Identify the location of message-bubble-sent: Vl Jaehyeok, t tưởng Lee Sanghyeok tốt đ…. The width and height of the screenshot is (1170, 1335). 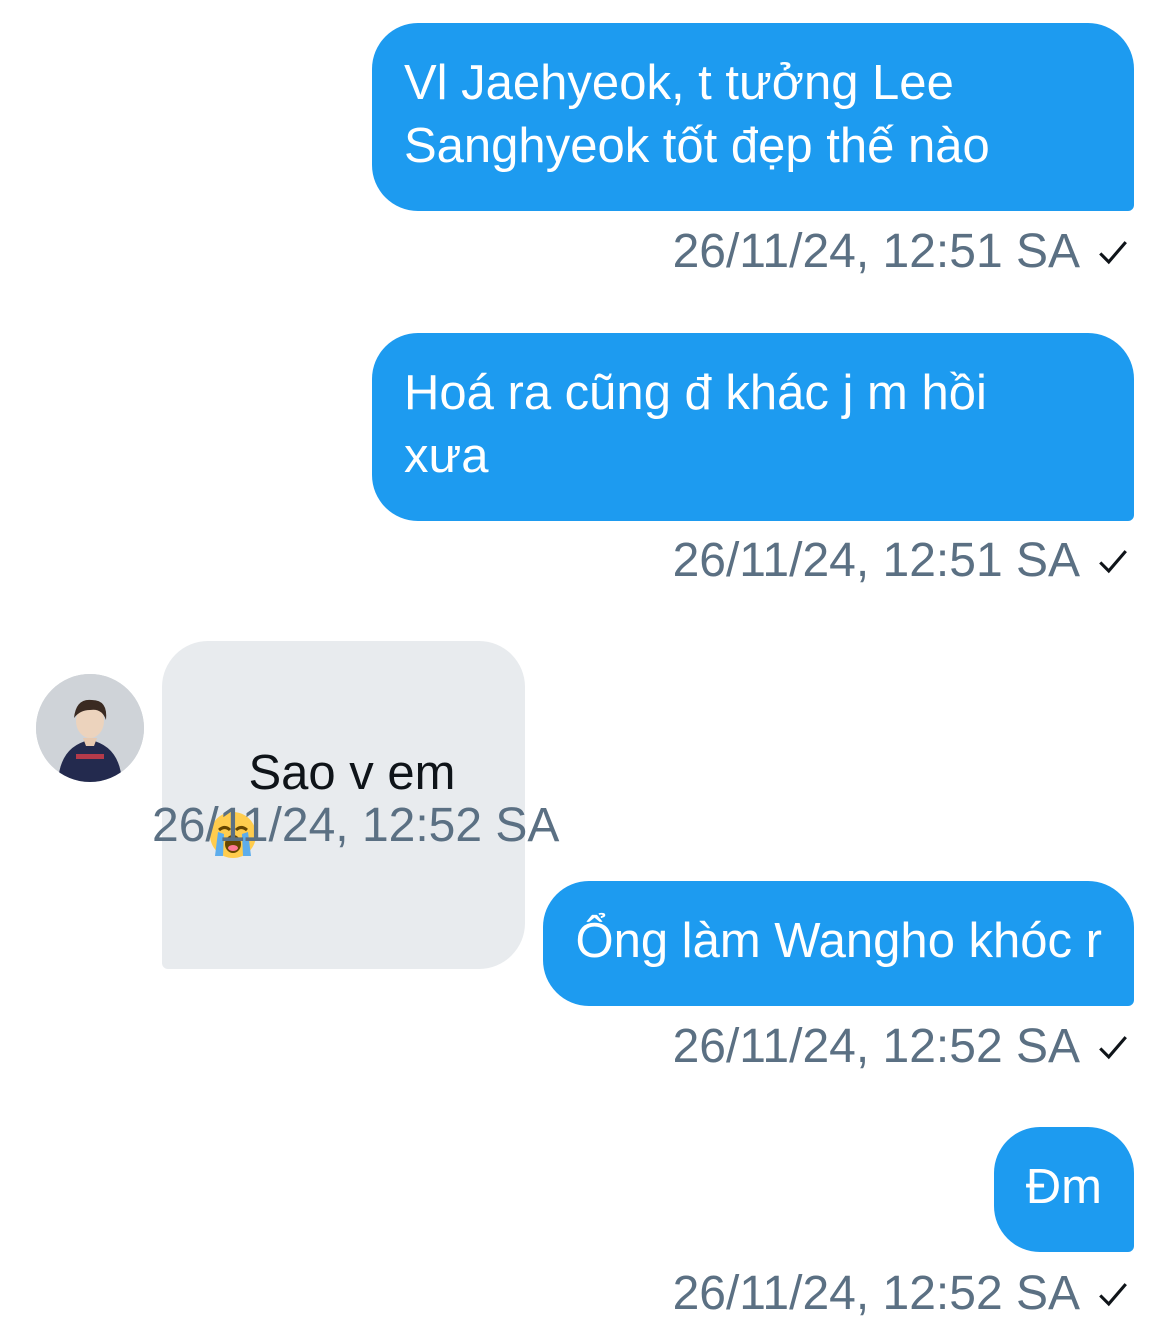
(753, 117).